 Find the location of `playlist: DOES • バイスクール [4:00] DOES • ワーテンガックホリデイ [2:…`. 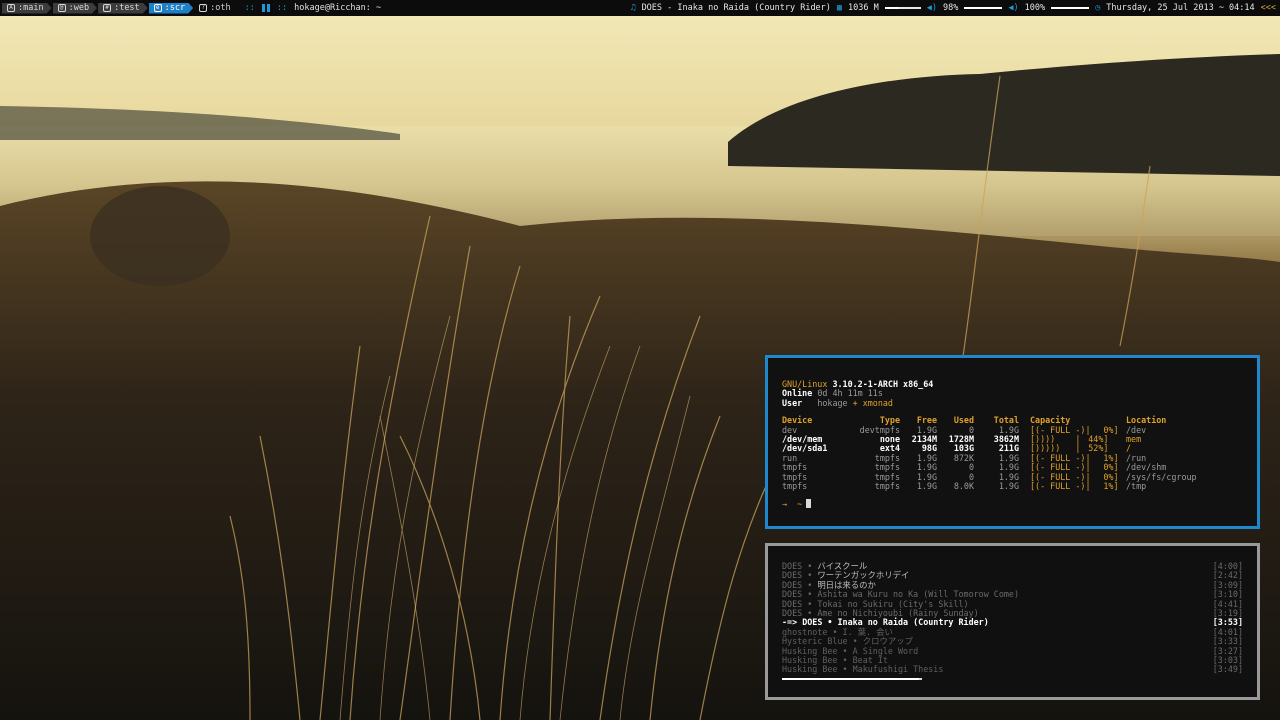

playlist: DOES • バイスクール [4:00] DOES • ワーテンガックホリデイ [2:… is located at coordinates (1012, 618).